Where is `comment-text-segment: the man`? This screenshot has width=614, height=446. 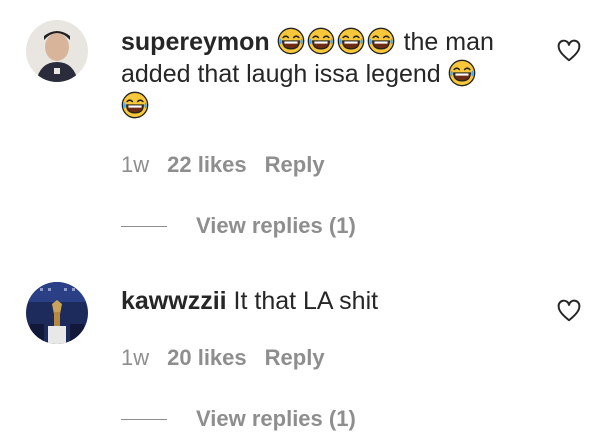 comment-text-segment: the man is located at coordinates (448, 42).